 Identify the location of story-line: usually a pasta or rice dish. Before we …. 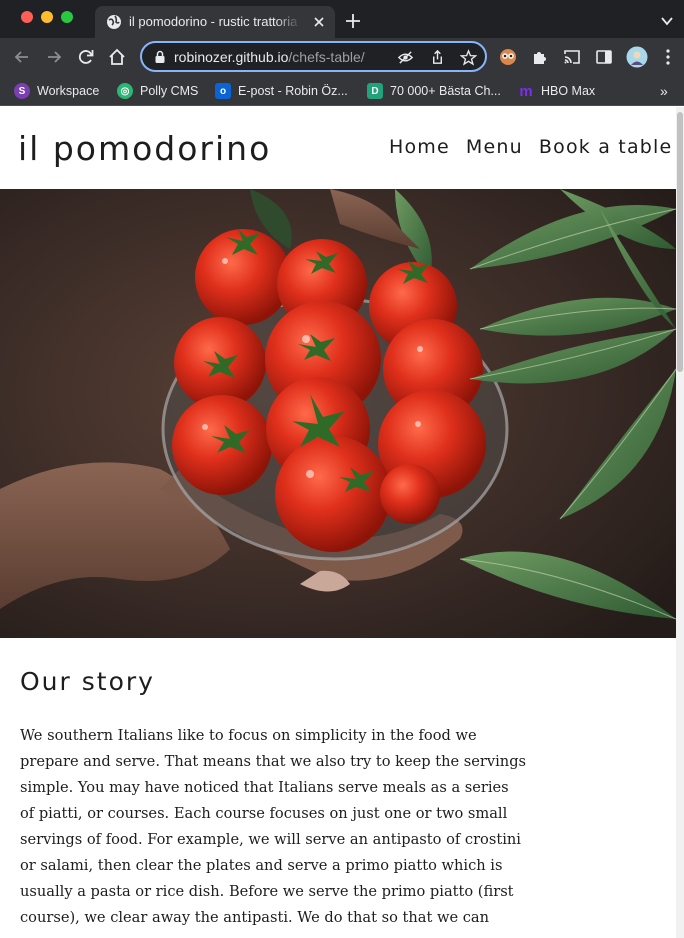
(267, 891).